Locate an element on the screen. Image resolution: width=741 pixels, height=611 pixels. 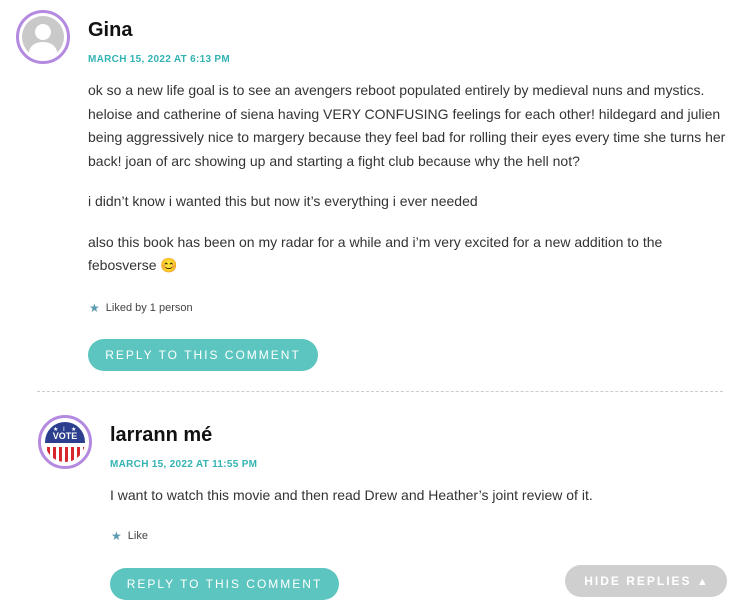
smile-emoji-icon: 😊 is located at coordinates (169, 265).